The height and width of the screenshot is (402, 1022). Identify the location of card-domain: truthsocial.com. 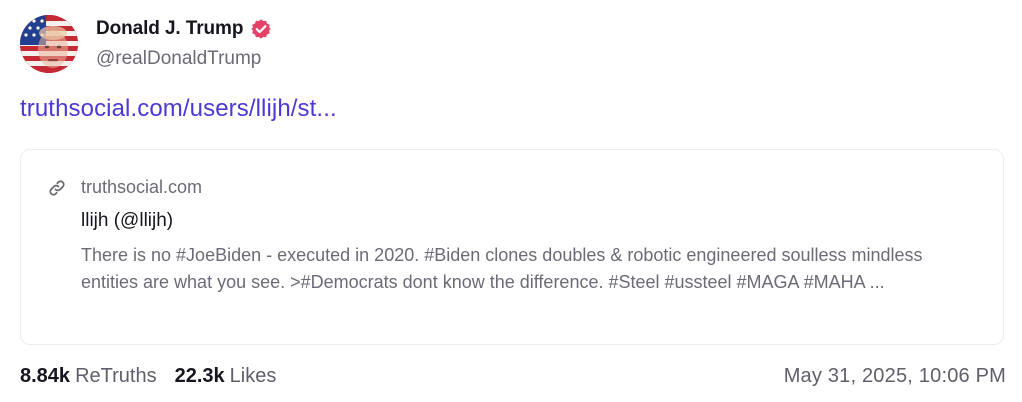
(142, 187).